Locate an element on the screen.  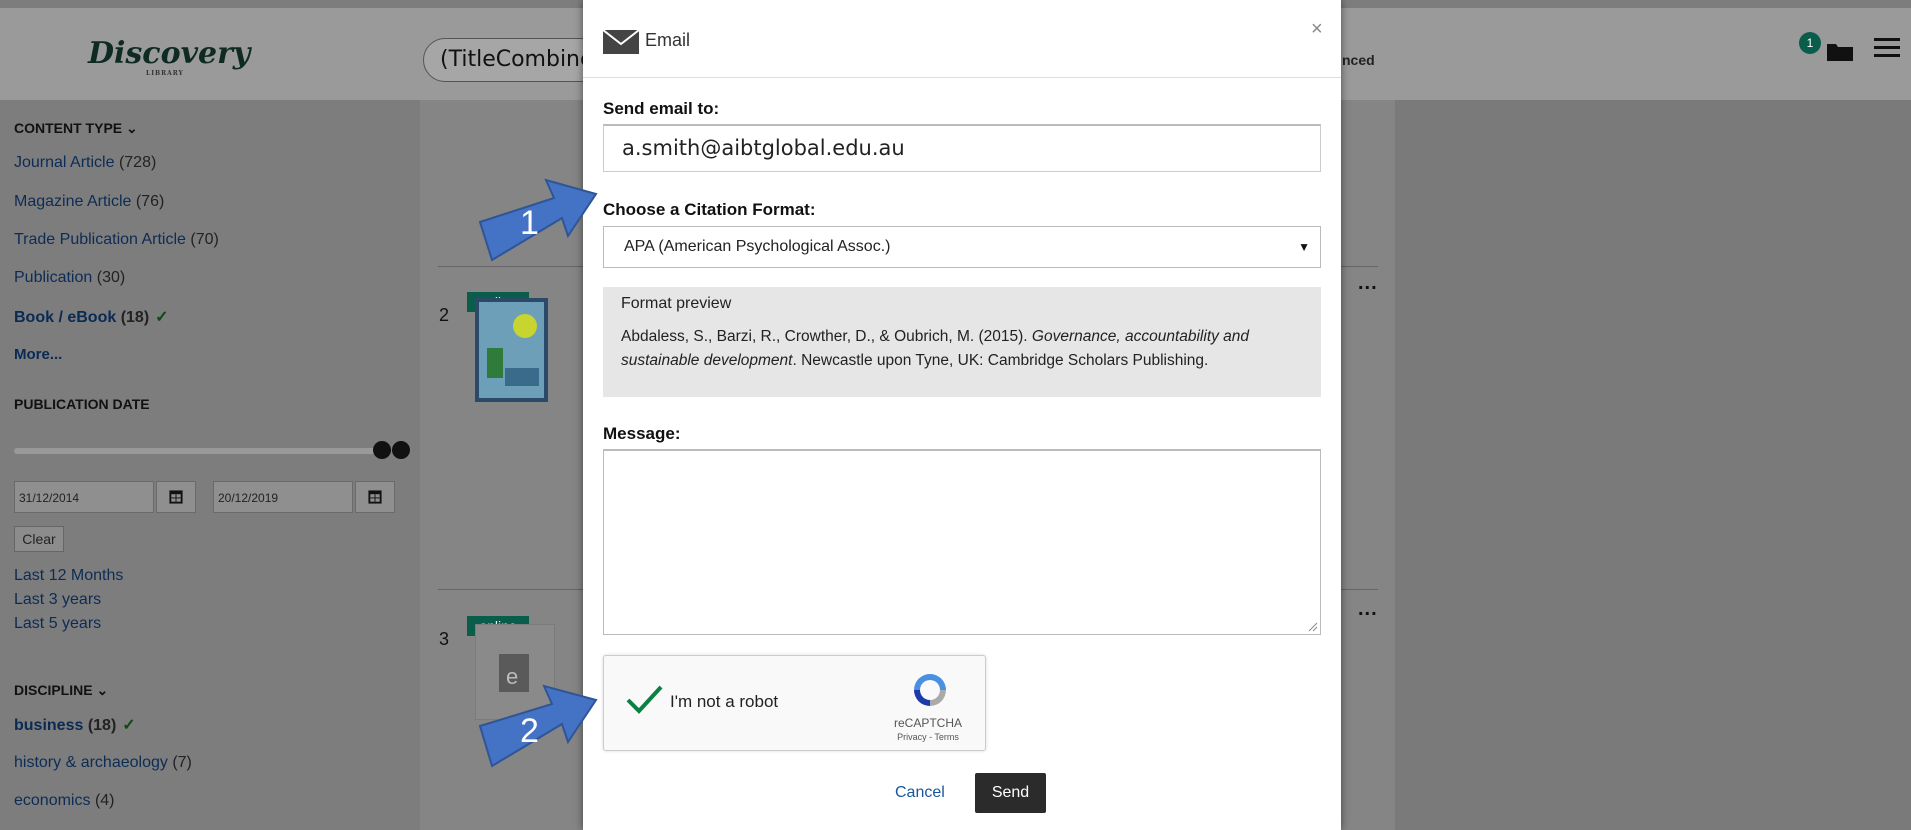
discipline-item-economics: economics (4) is located at coordinates (64, 801).